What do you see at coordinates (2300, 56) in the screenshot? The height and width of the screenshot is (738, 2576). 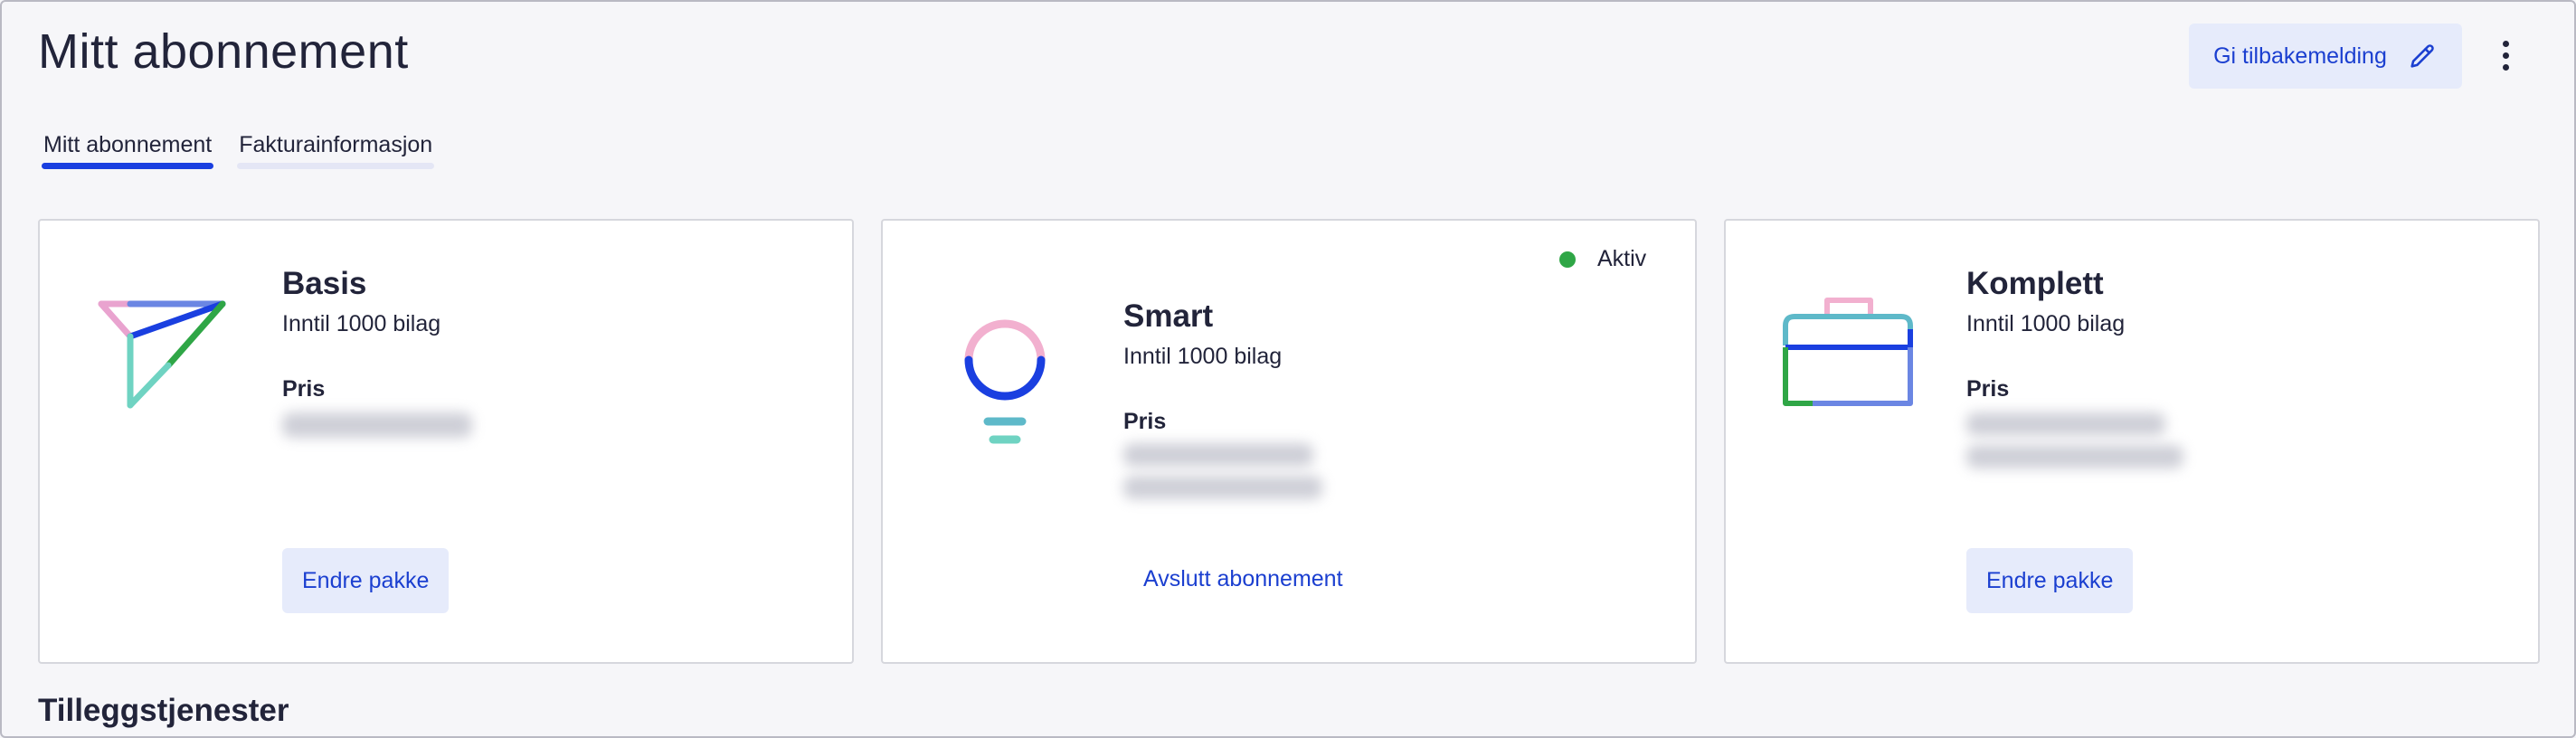 I see `feedback-button-label: Gi tilbakemelding` at bounding box center [2300, 56].